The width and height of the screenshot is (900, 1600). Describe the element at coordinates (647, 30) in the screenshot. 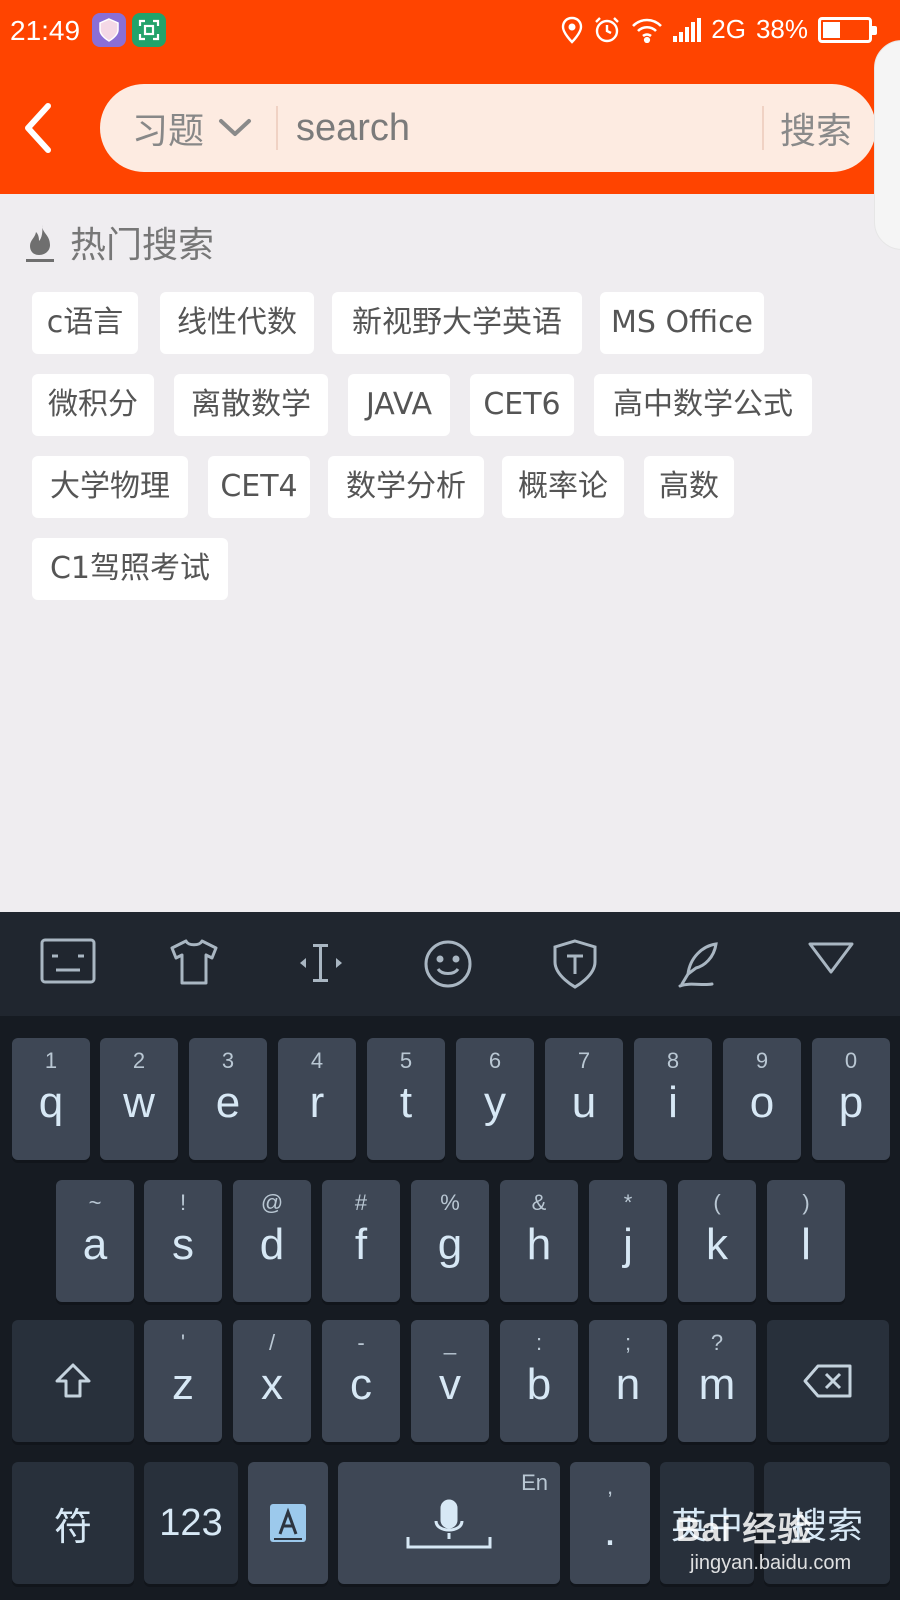

I see `wifi-icon` at that location.